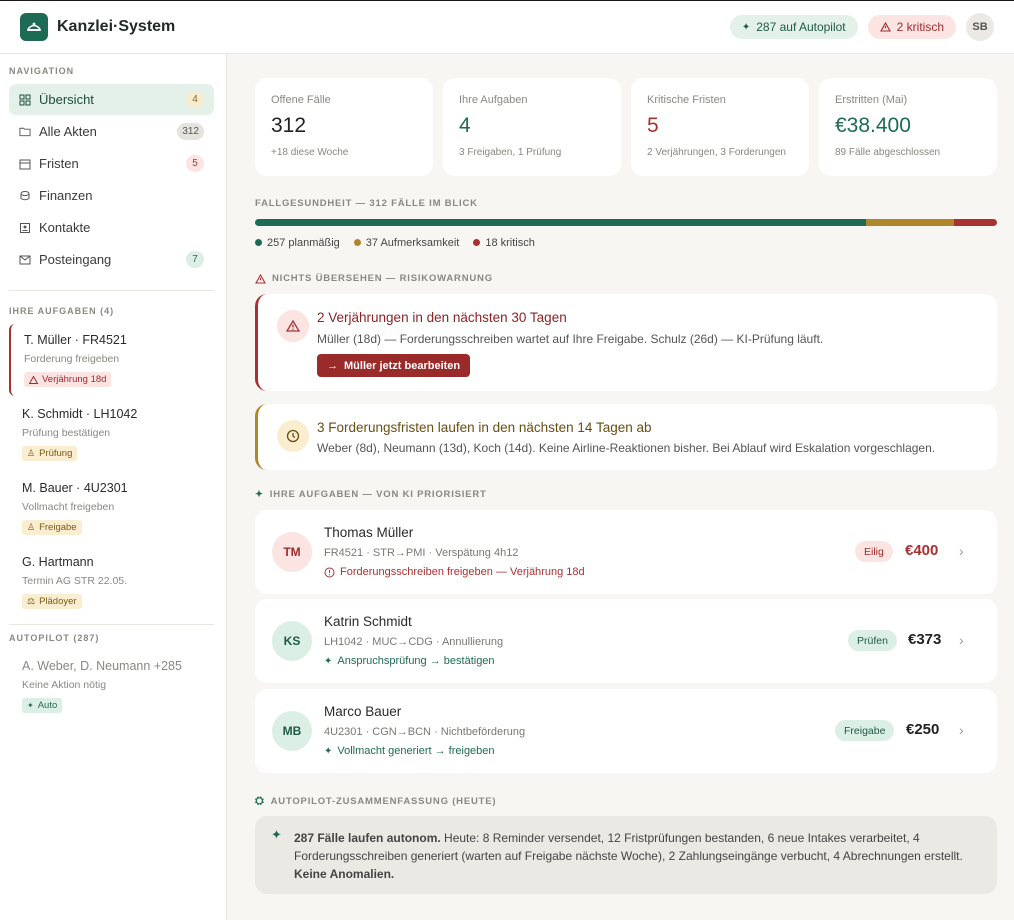  What do you see at coordinates (102, 666) in the screenshot?
I see `autopilot-title: A. Weber, D. Neumann +285` at bounding box center [102, 666].